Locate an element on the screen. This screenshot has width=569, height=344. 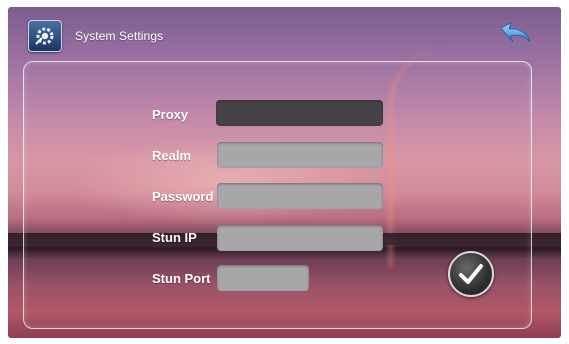
back-button is located at coordinates (516, 36).